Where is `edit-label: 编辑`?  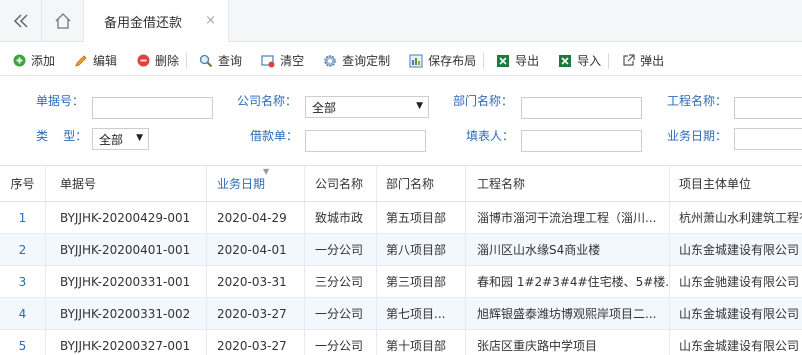
edit-label: 编辑 is located at coordinates (105, 61).